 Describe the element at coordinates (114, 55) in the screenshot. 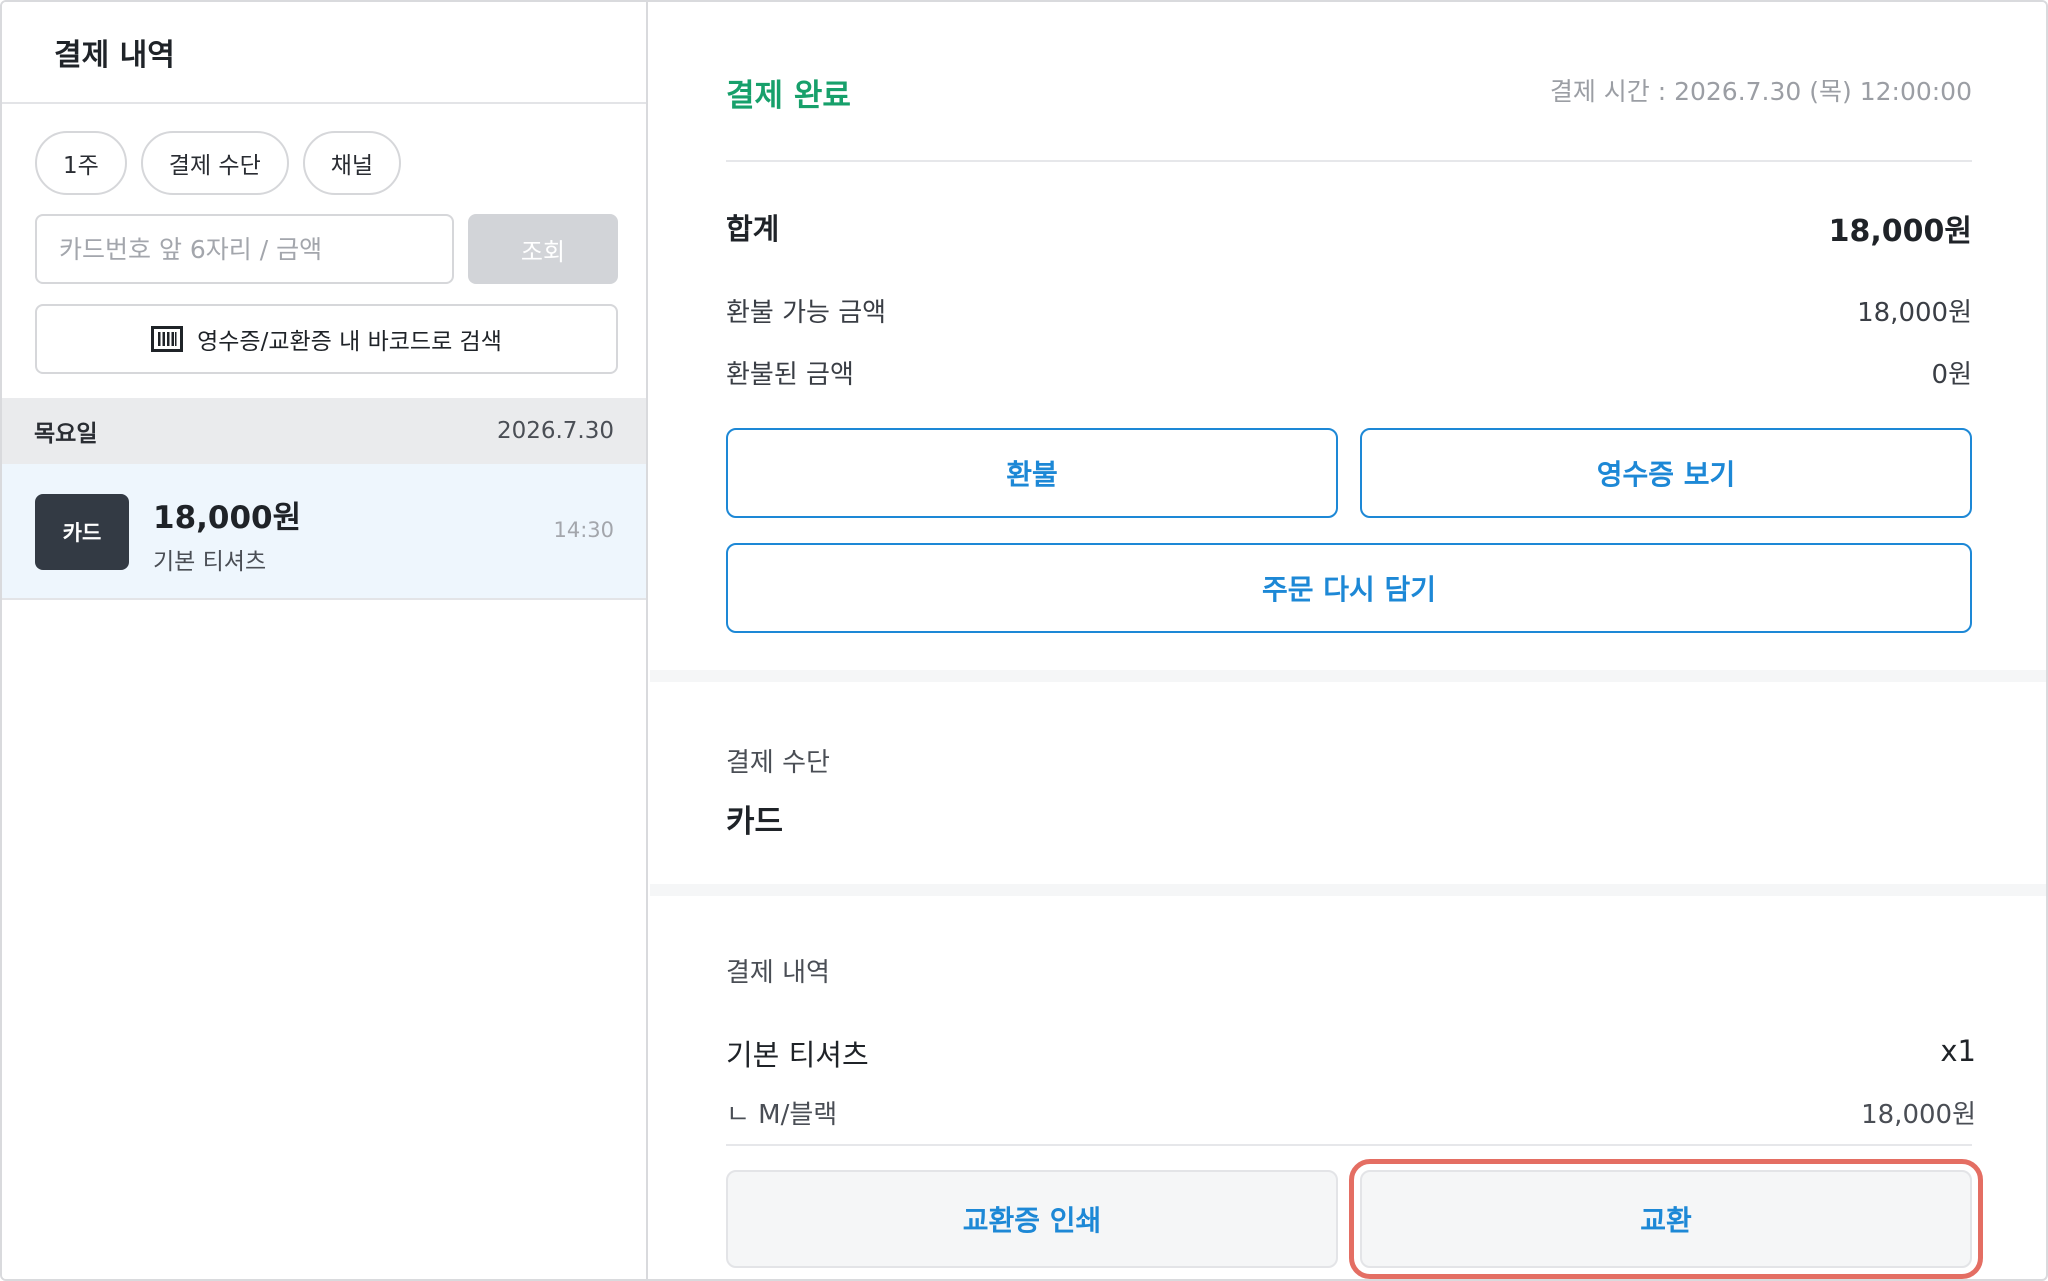

I see `panel-title: 결제 내역` at that location.